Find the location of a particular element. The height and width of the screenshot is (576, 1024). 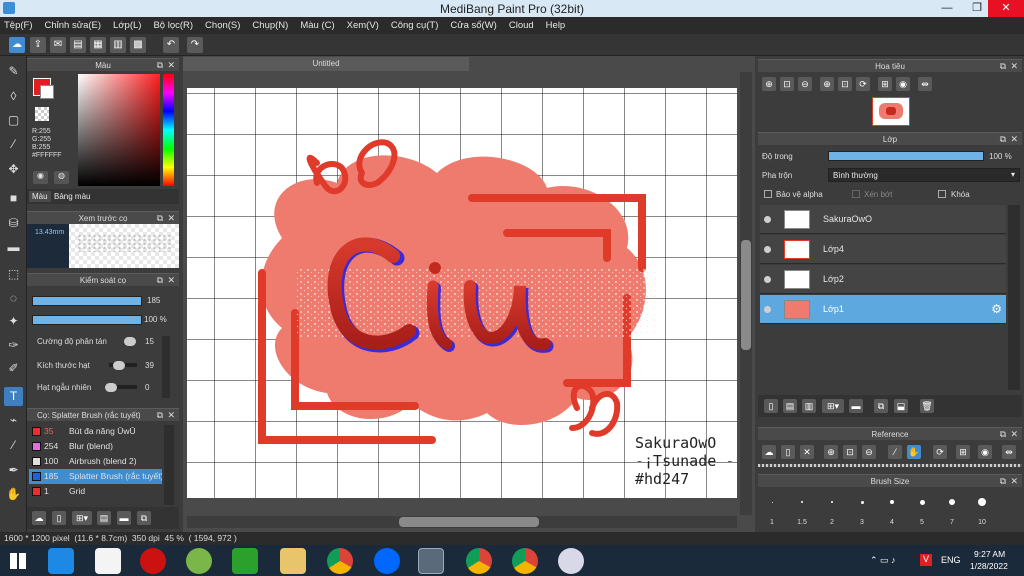

layer-scrollbar is located at coordinates (1014, 297).